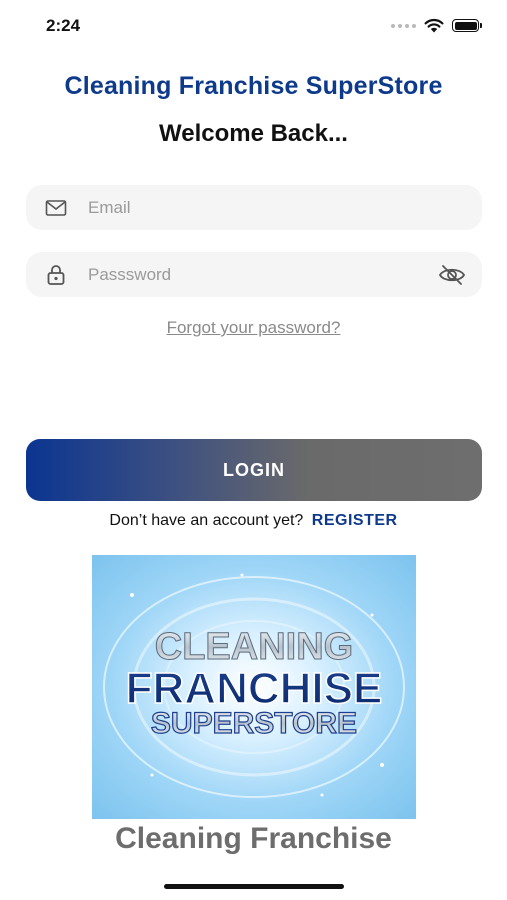 The image size is (507, 900). I want to click on email-input, so click(253, 207).